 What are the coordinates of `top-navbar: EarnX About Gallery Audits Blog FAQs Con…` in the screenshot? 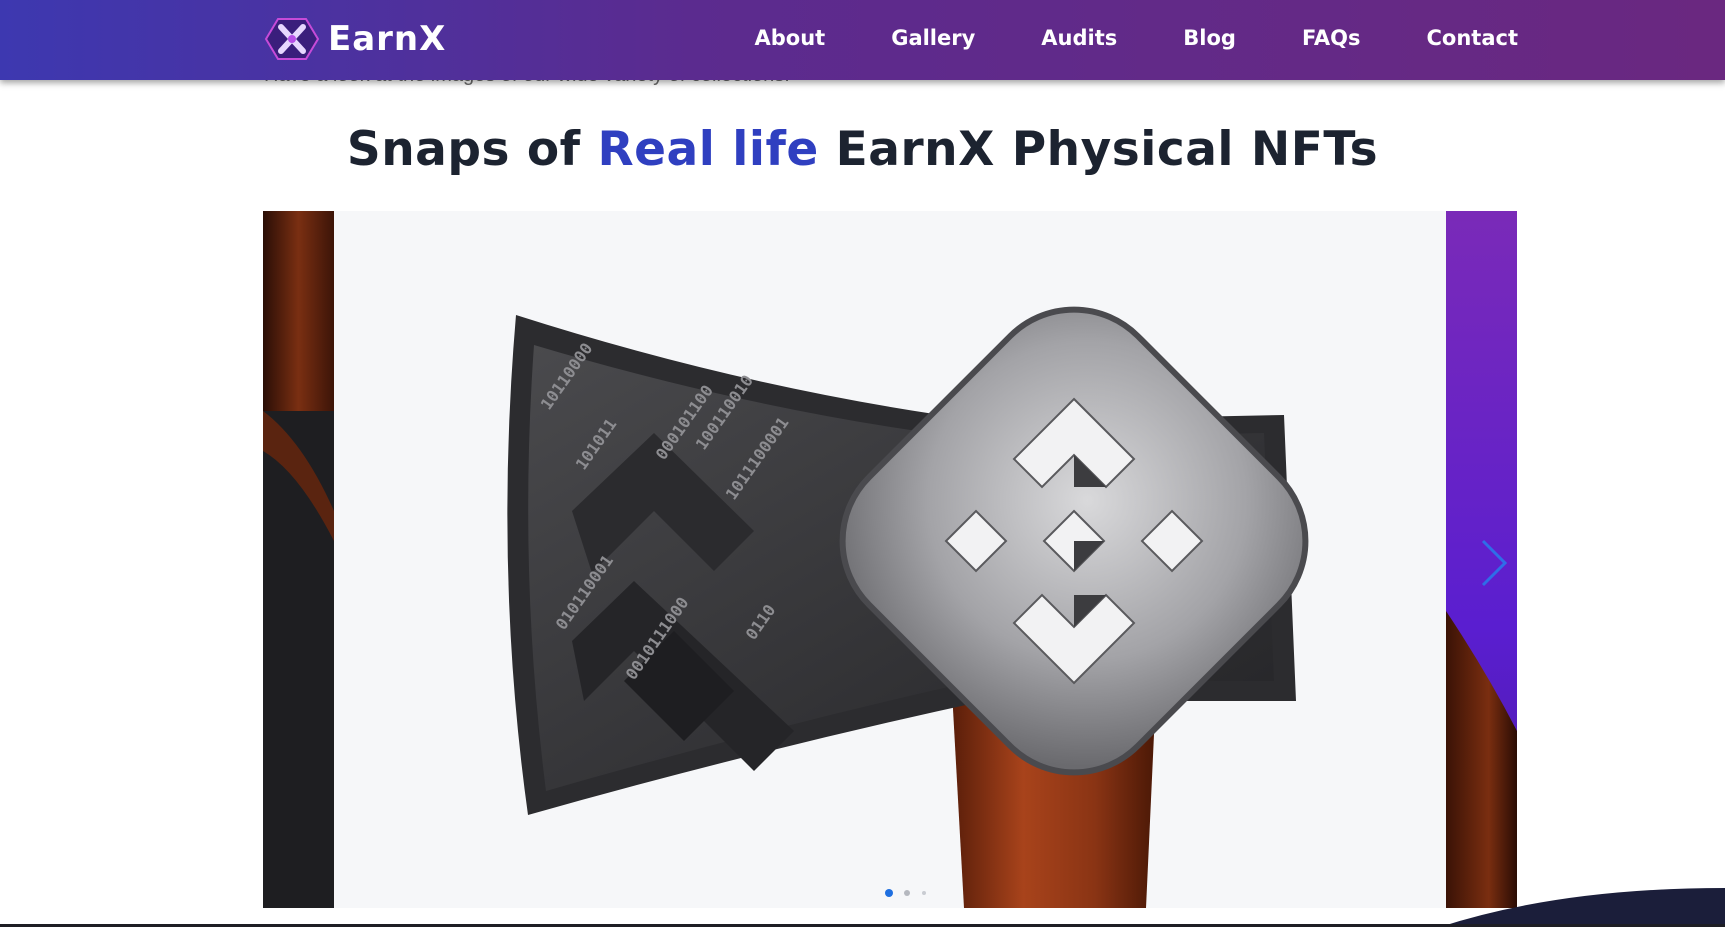 It's located at (862, 40).